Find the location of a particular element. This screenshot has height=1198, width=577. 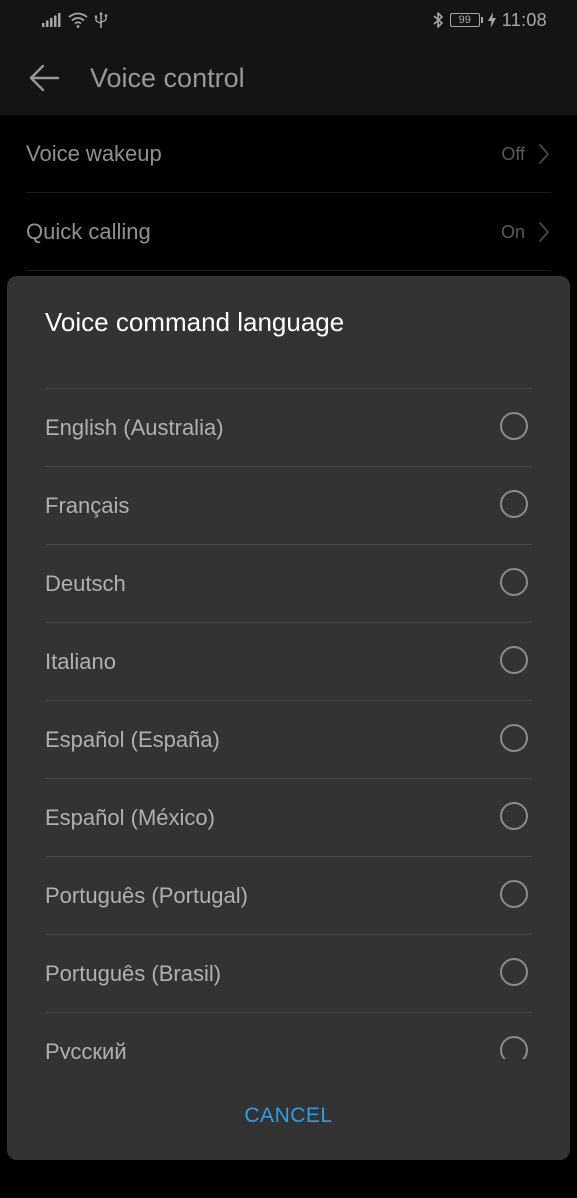

option-portugues-brasil: Português (Brasil) is located at coordinates (288, 974).